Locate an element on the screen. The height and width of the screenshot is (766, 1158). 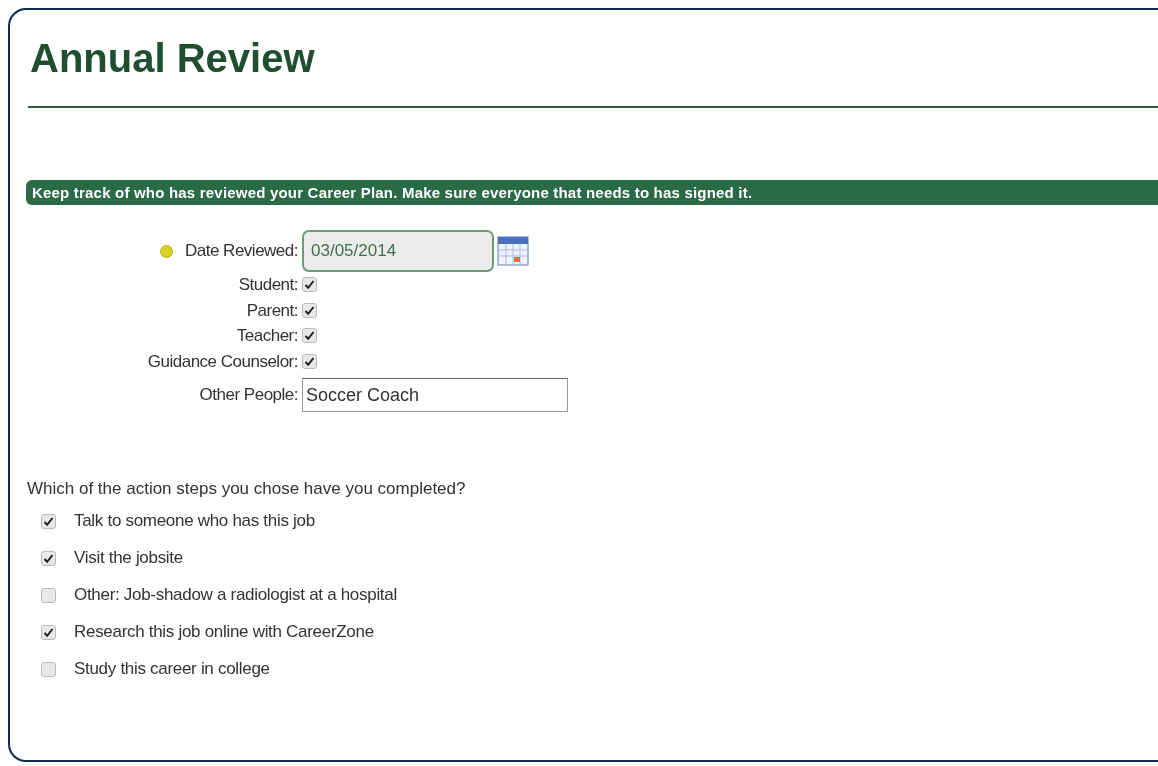
option-label: Other: Job-shadow a radiologist at a hospital is located at coordinates (235, 595).